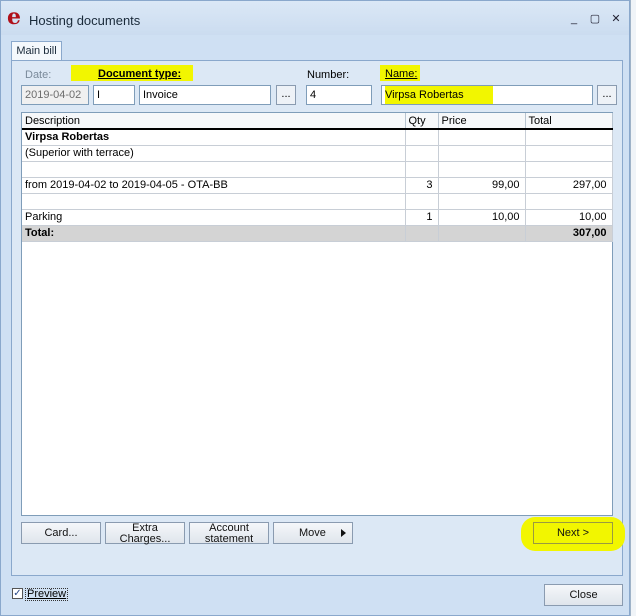 The height and width of the screenshot is (616, 636). I want to click on close-icon: ✕, so click(616, 19).